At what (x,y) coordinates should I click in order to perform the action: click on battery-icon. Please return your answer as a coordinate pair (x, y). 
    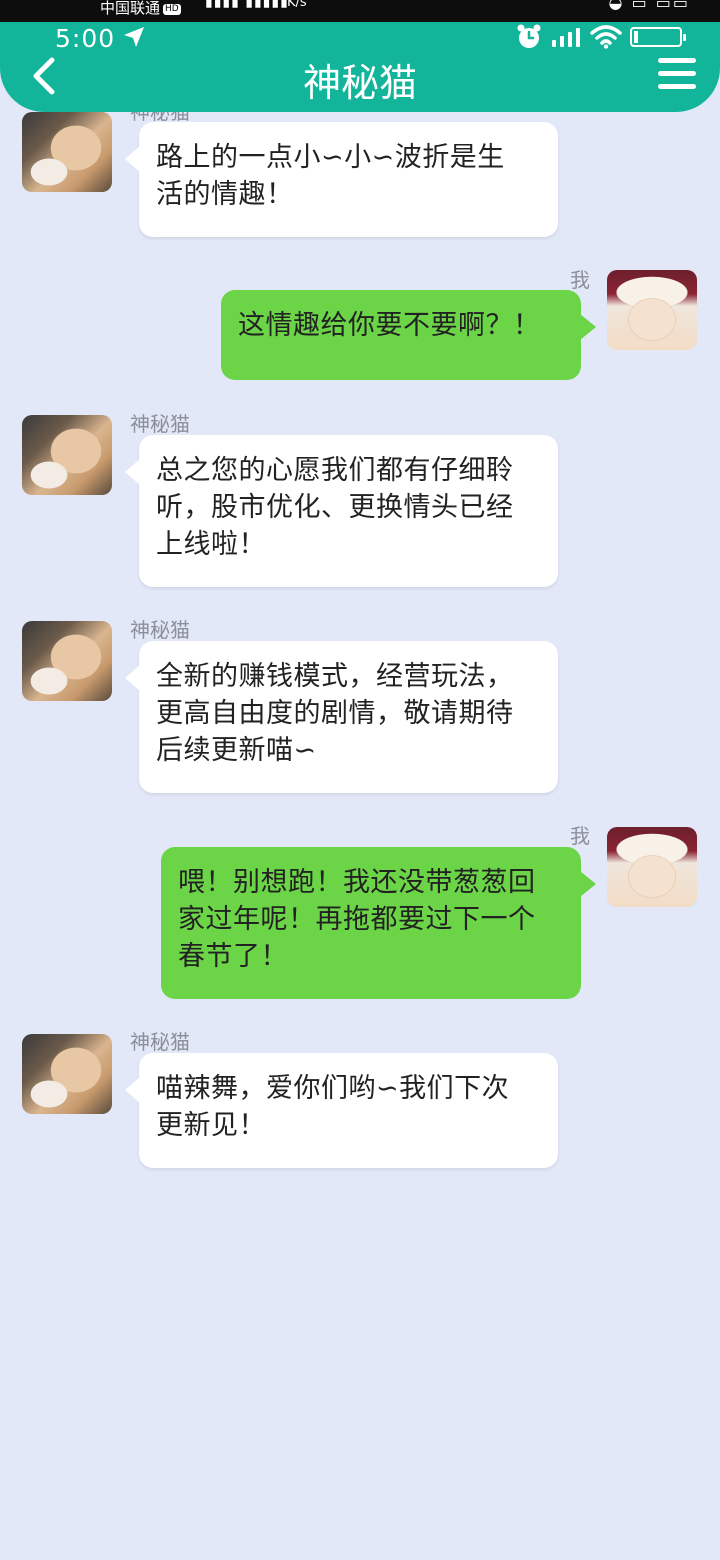
    Looking at the image, I should click on (658, 37).